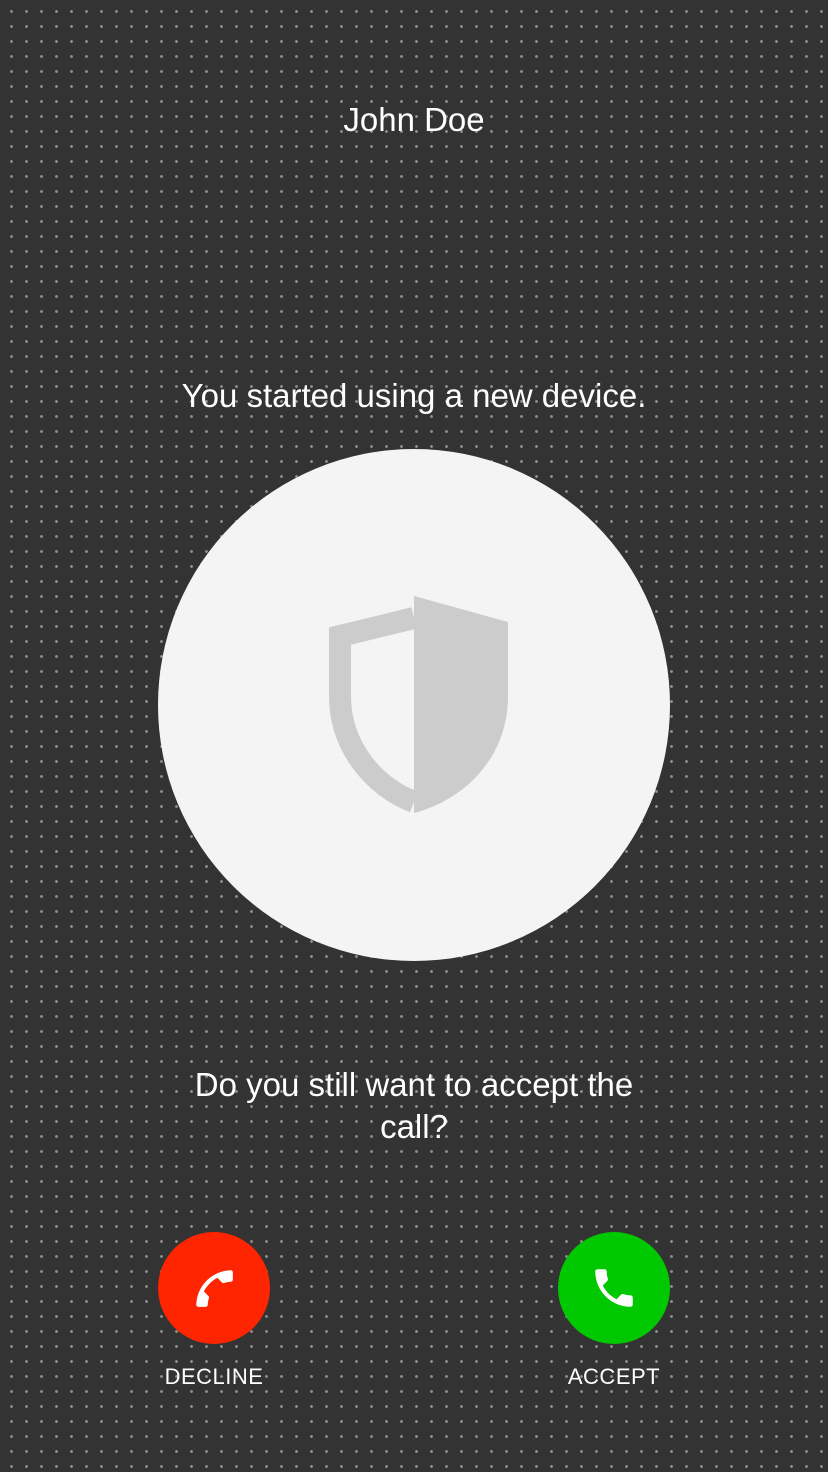 The image size is (828, 1472). Describe the element at coordinates (614, 1376) in the screenshot. I see `accept-label: ACCEPT` at that location.